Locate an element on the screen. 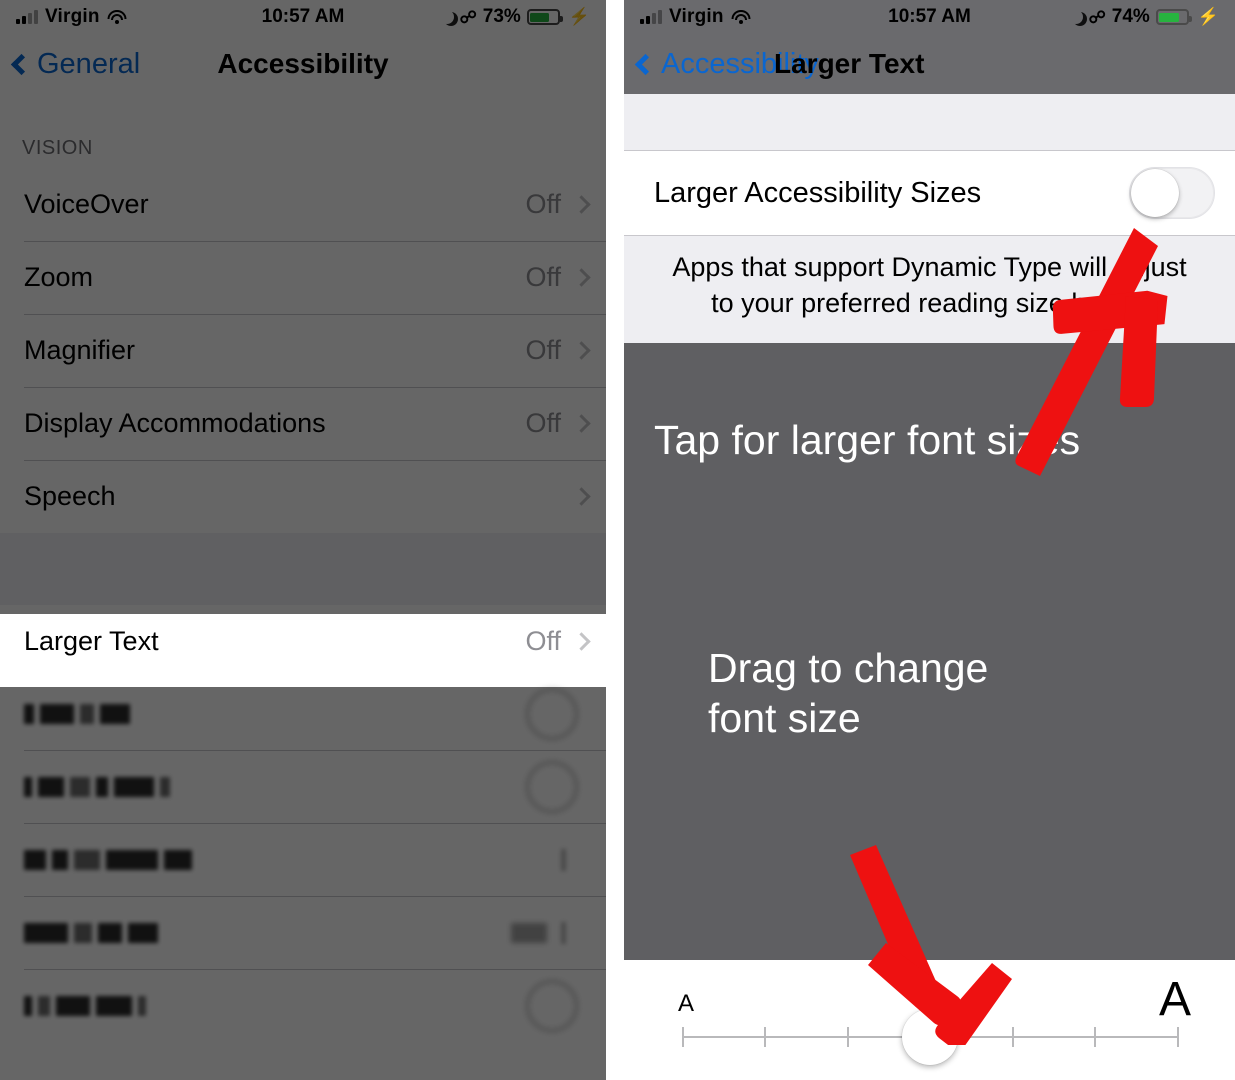  larger-accessibility-sizes-toggle is located at coordinates (1172, 193).